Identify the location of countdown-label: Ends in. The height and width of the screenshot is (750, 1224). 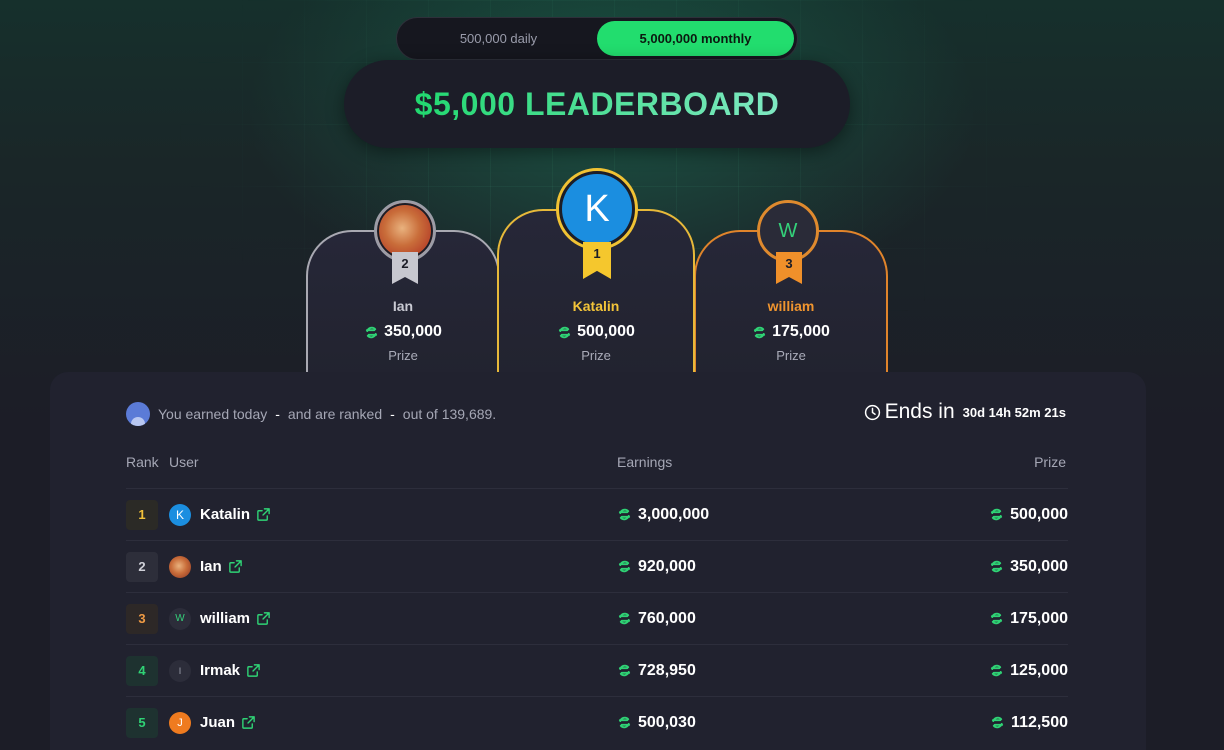
(919, 411).